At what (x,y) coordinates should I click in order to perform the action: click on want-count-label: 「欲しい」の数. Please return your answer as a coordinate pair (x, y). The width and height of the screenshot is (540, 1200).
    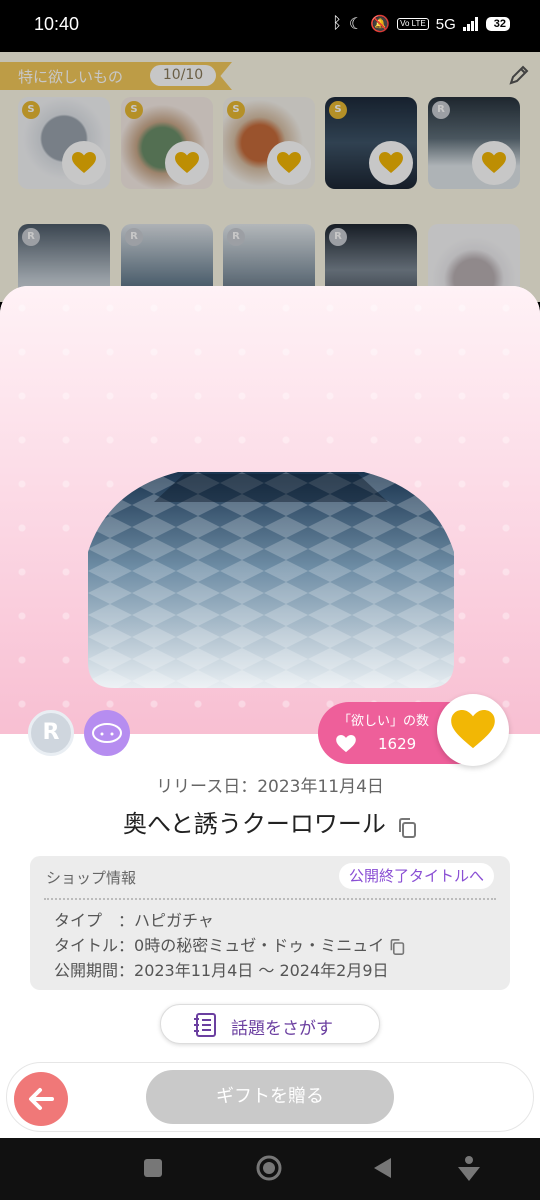
    Looking at the image, I should click on (384, 721).